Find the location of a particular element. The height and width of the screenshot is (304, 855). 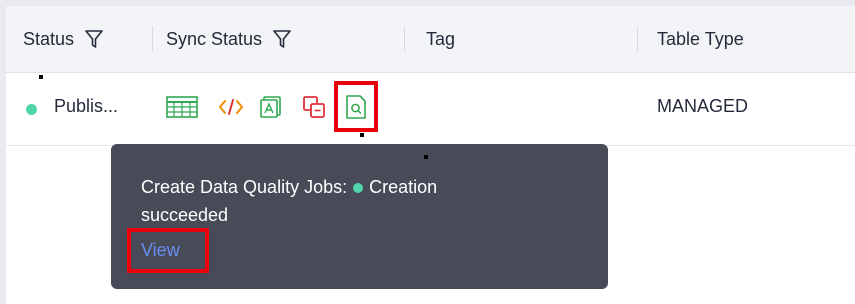

table-grid-icon is located at coordinates (182, 107).